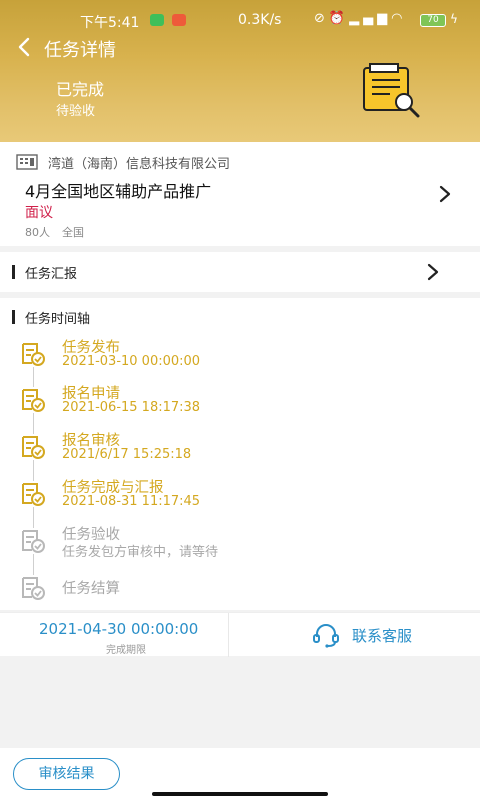 The image size is (480, 800). What do you see at coordinates (260, 20) in the screenshot?
I see `network-speed: 0.3K/s` at bounding box center [260, 20].